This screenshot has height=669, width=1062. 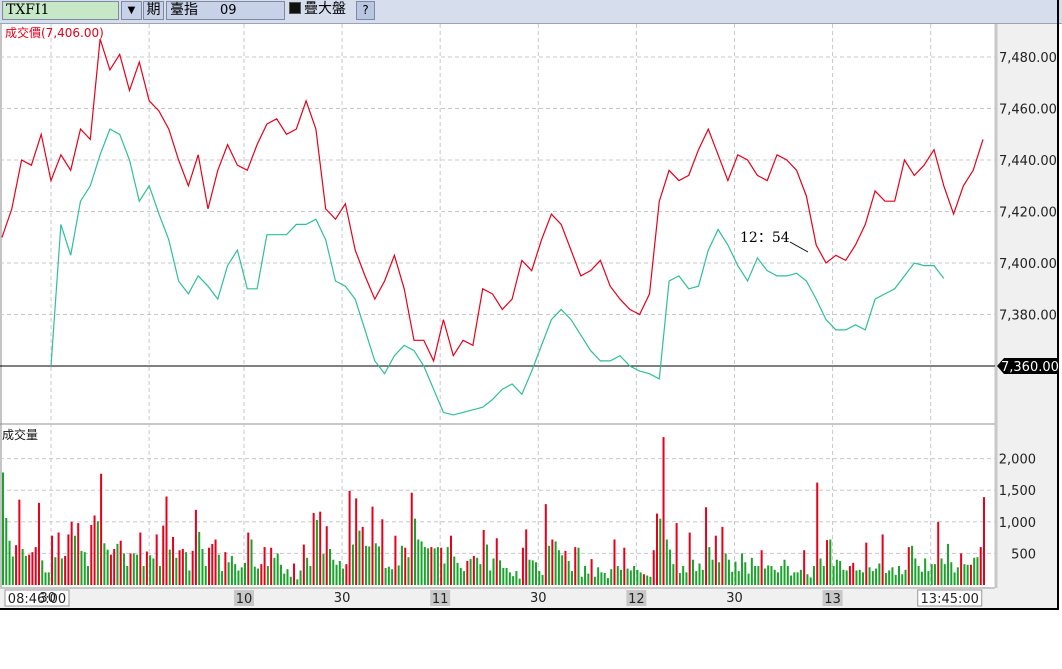 What do you see at coordinates (832, 599) in the screenshot?
I see `time-tick-label: 13` at bounding box center [832, 599].